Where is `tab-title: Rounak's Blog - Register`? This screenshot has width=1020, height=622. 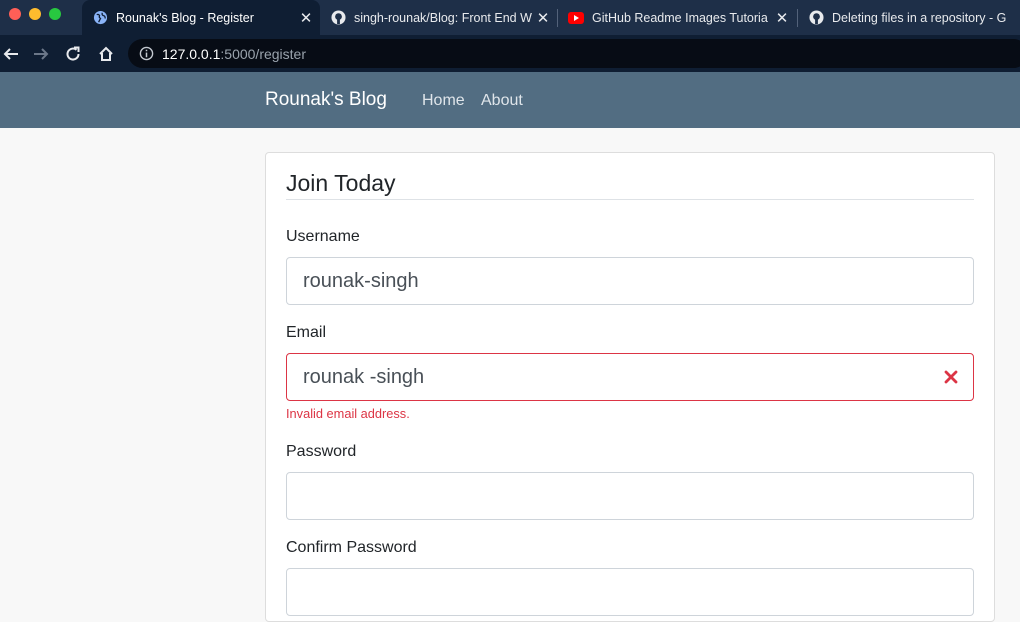
tab-title: Rounak's Blog - Register is located at coordinates (185, 17).